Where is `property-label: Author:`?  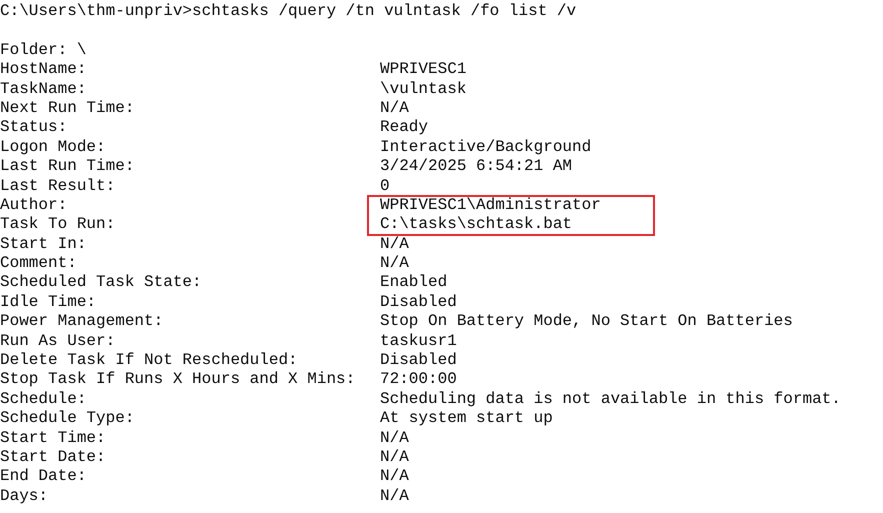
property-label: Author: is located at coordinates (34, 206).